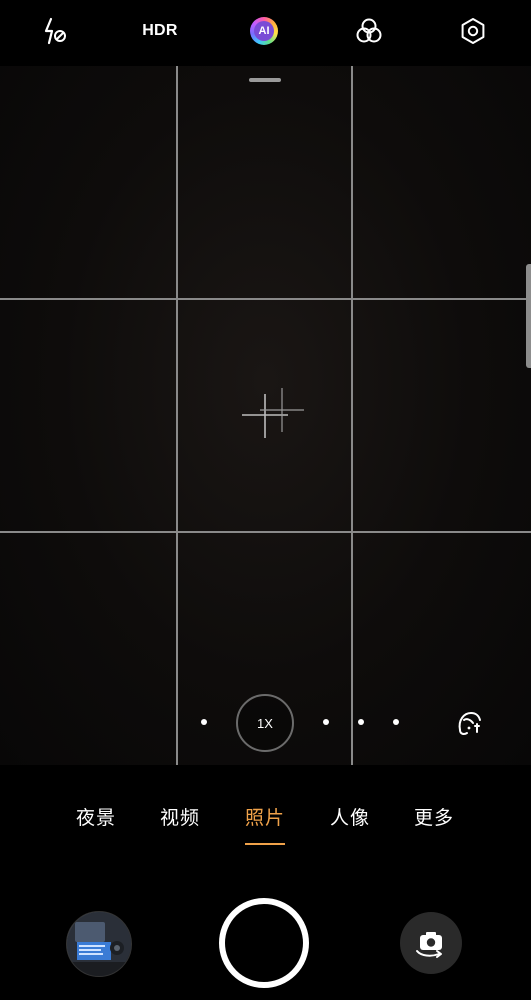  Describe the element at coordinates (350, 816) in the screenshot. I see `mode-tab-portrait: 人像` at that location.